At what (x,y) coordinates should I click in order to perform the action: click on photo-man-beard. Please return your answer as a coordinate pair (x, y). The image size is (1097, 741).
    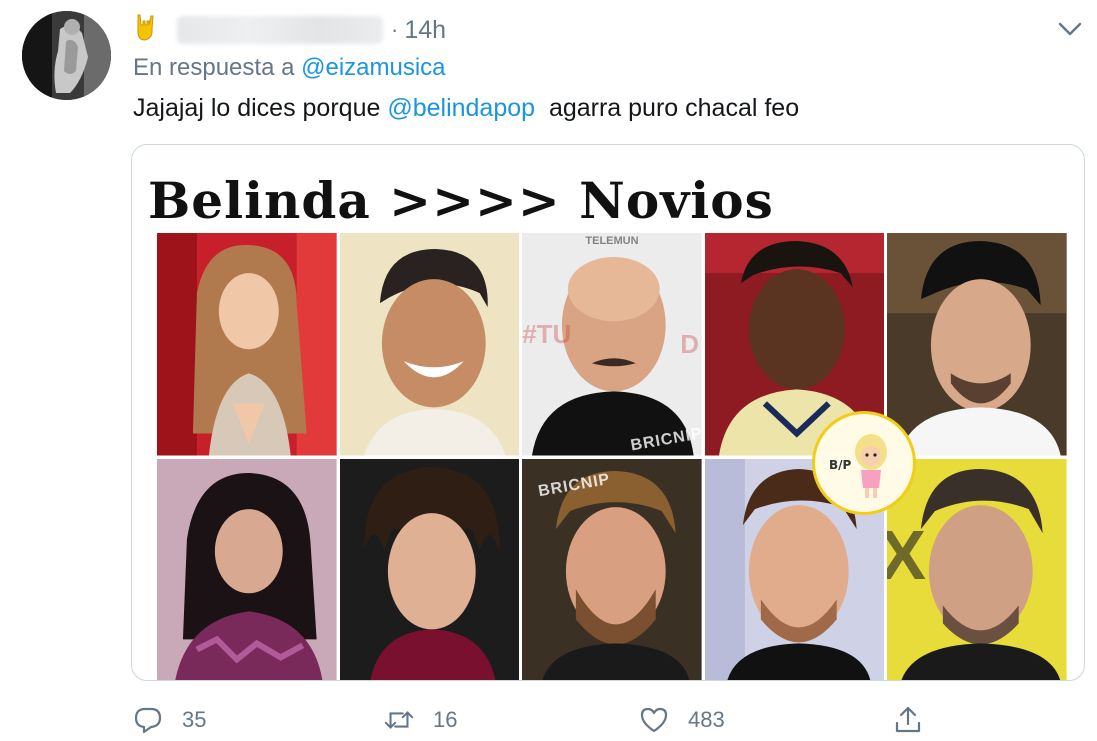
    Looking at the image, I should click on (977, 344).